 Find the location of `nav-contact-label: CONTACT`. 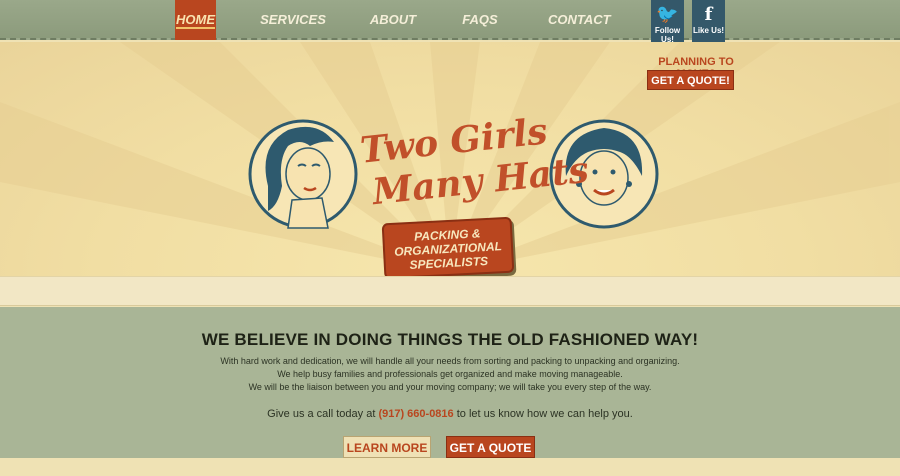

nav-contact-label: CONTACT is located at coordinates (579, 19).